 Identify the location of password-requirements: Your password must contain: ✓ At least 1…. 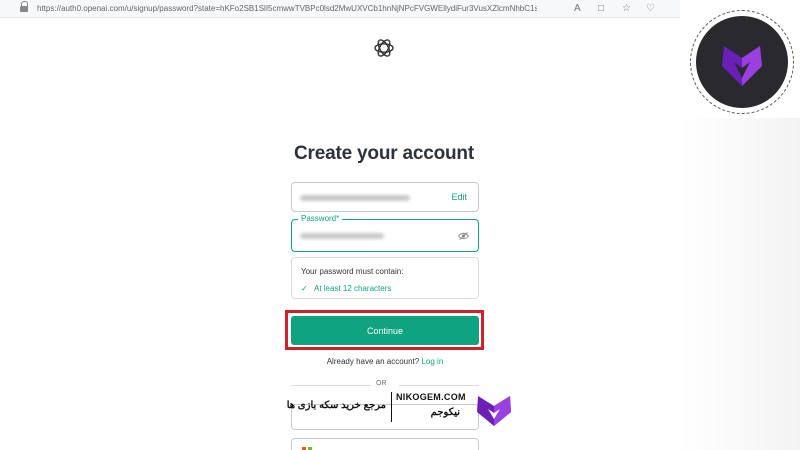
(385, 278).